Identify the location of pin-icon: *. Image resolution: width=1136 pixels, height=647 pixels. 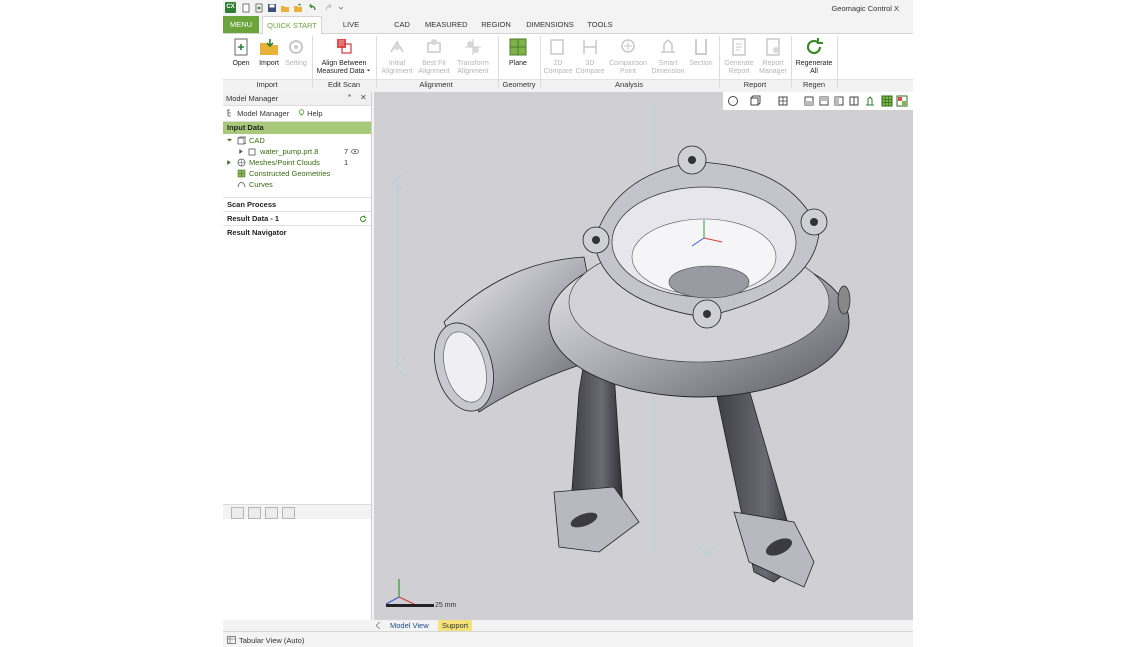
(349, 97).